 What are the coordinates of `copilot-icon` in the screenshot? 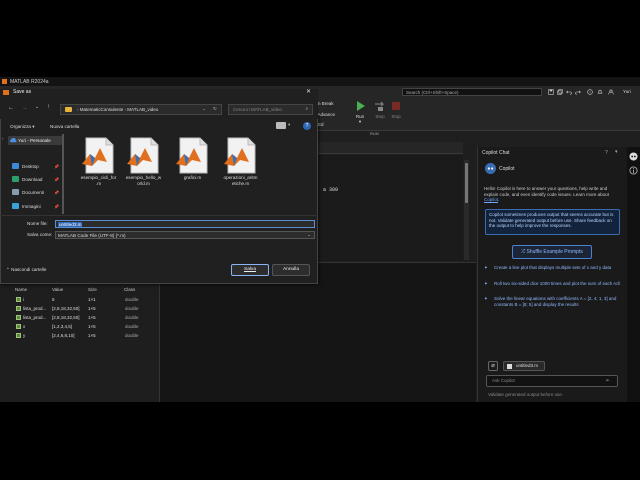 It's located at (633, 156).